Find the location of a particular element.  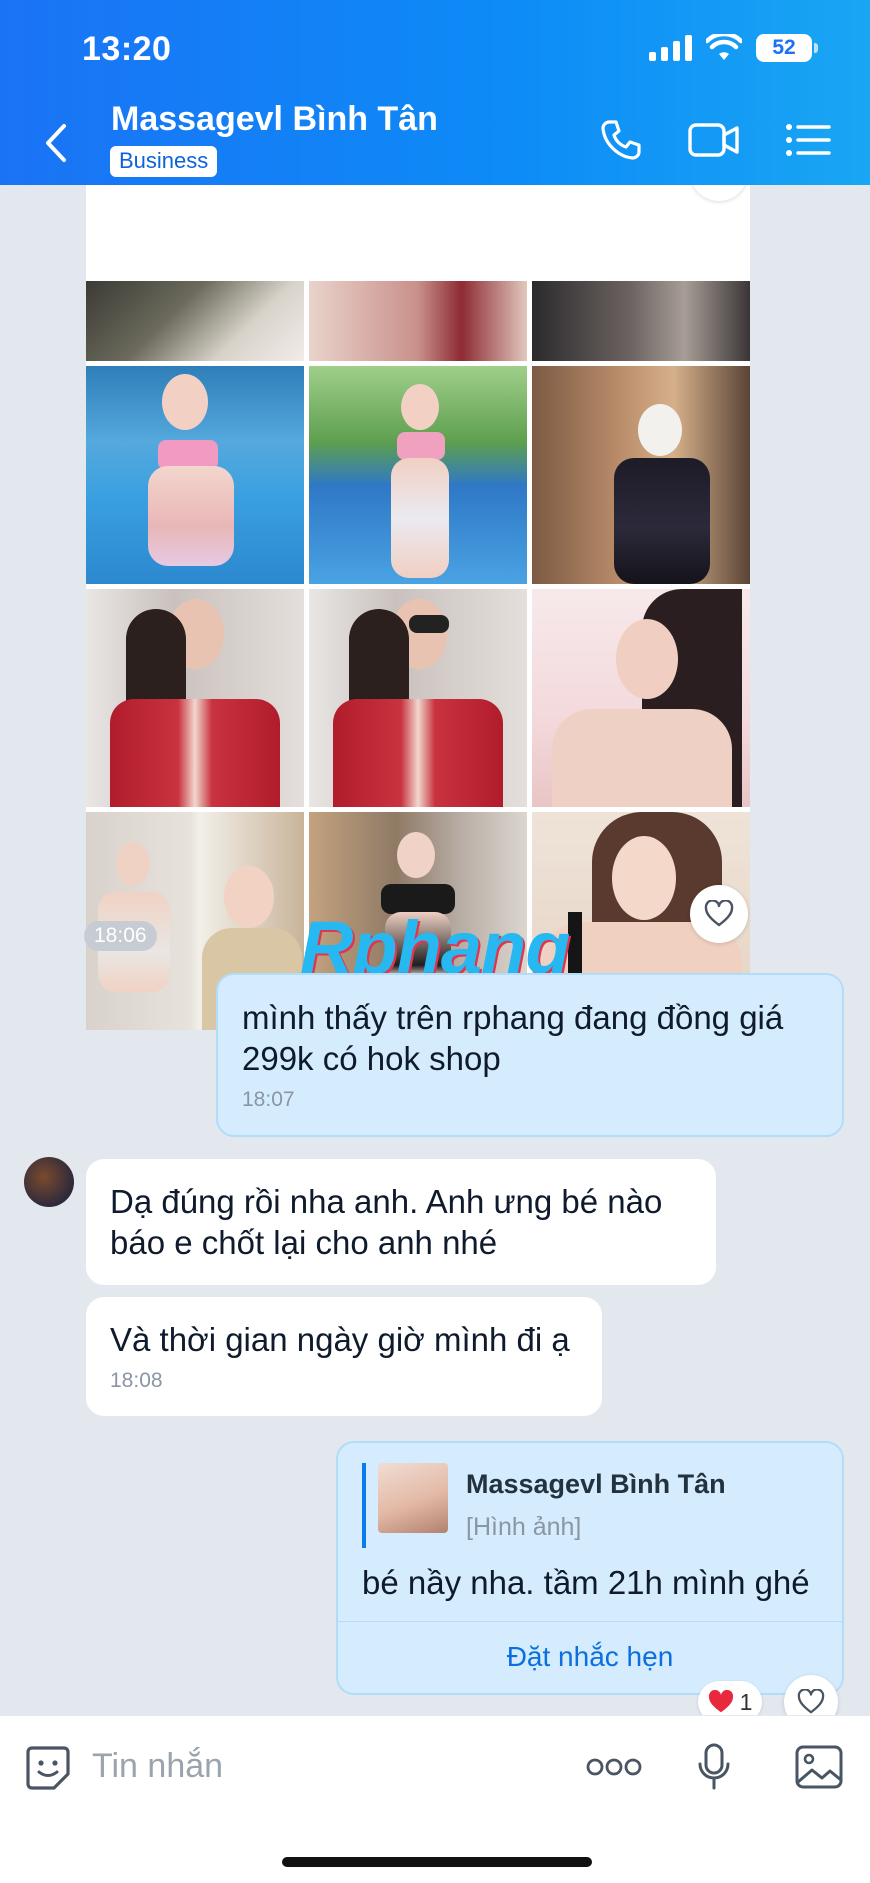

photos-like-button is located at coordinates (719, 914).